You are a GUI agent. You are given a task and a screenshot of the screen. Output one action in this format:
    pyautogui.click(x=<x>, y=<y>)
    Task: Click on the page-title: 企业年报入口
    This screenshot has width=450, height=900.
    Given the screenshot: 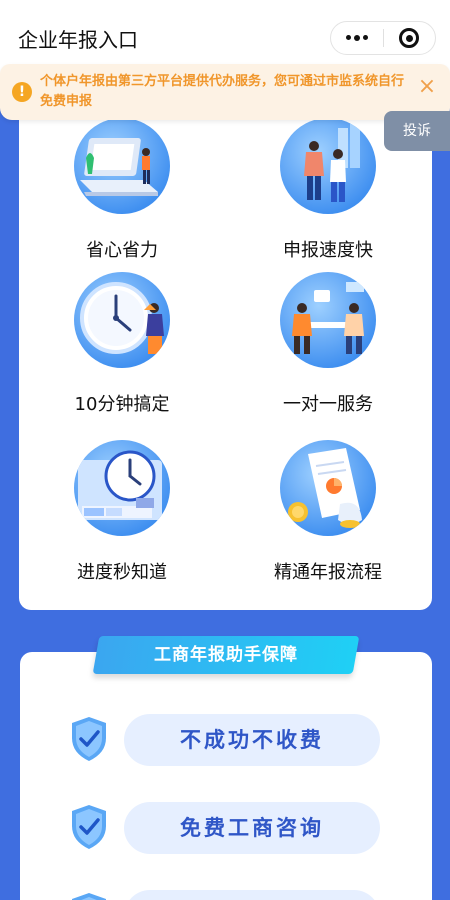 What is the action you would take?
    pyautogui.click(x=78, y=40)
    